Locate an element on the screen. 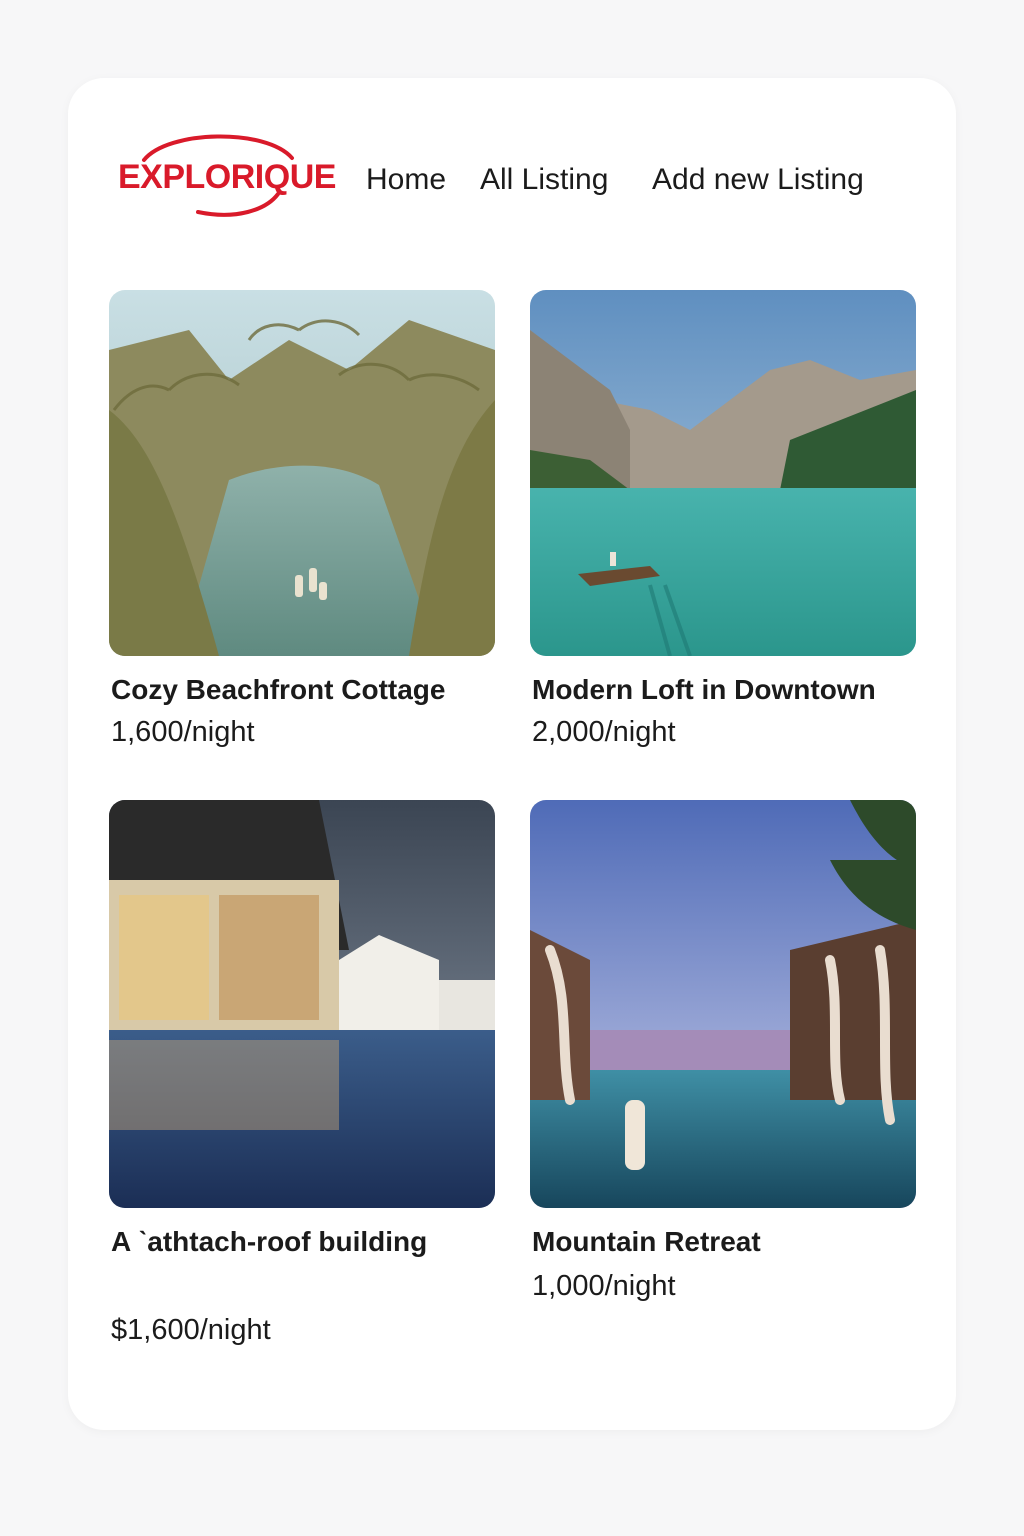  listing-card: A ˋathtach-roof building $1,600/night is located at coordinates (302, 1080).